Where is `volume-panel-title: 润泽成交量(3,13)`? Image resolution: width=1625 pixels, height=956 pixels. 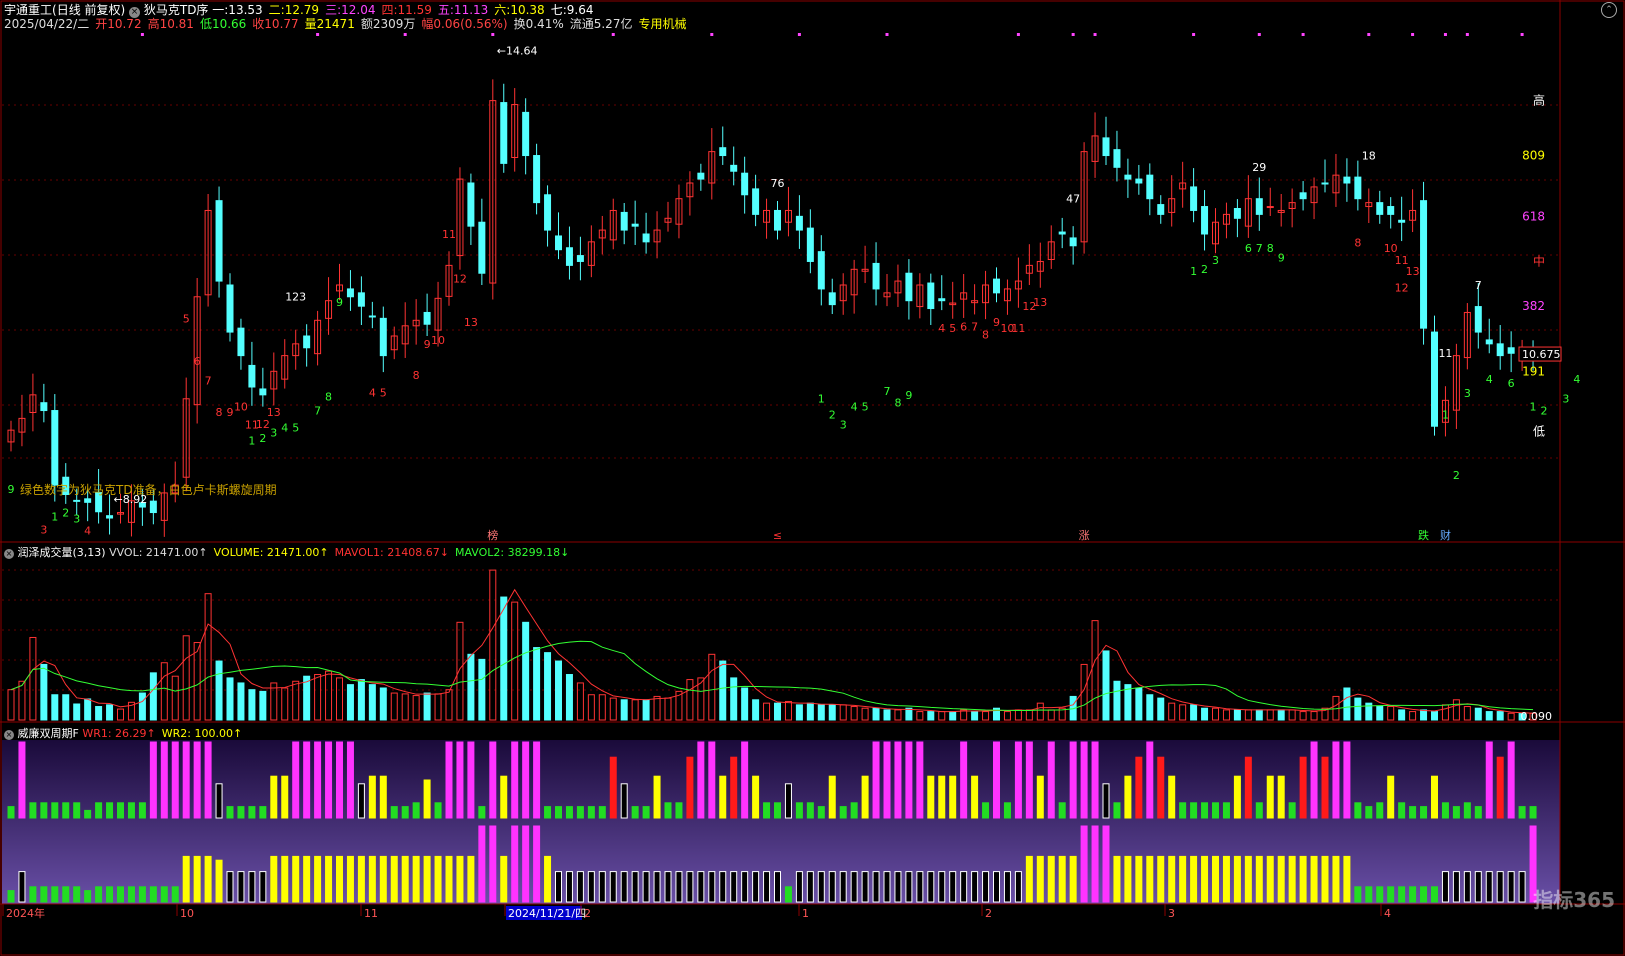 volume-panel-title: 润泽成交量(3,13) is located at coordinates (62, 552).